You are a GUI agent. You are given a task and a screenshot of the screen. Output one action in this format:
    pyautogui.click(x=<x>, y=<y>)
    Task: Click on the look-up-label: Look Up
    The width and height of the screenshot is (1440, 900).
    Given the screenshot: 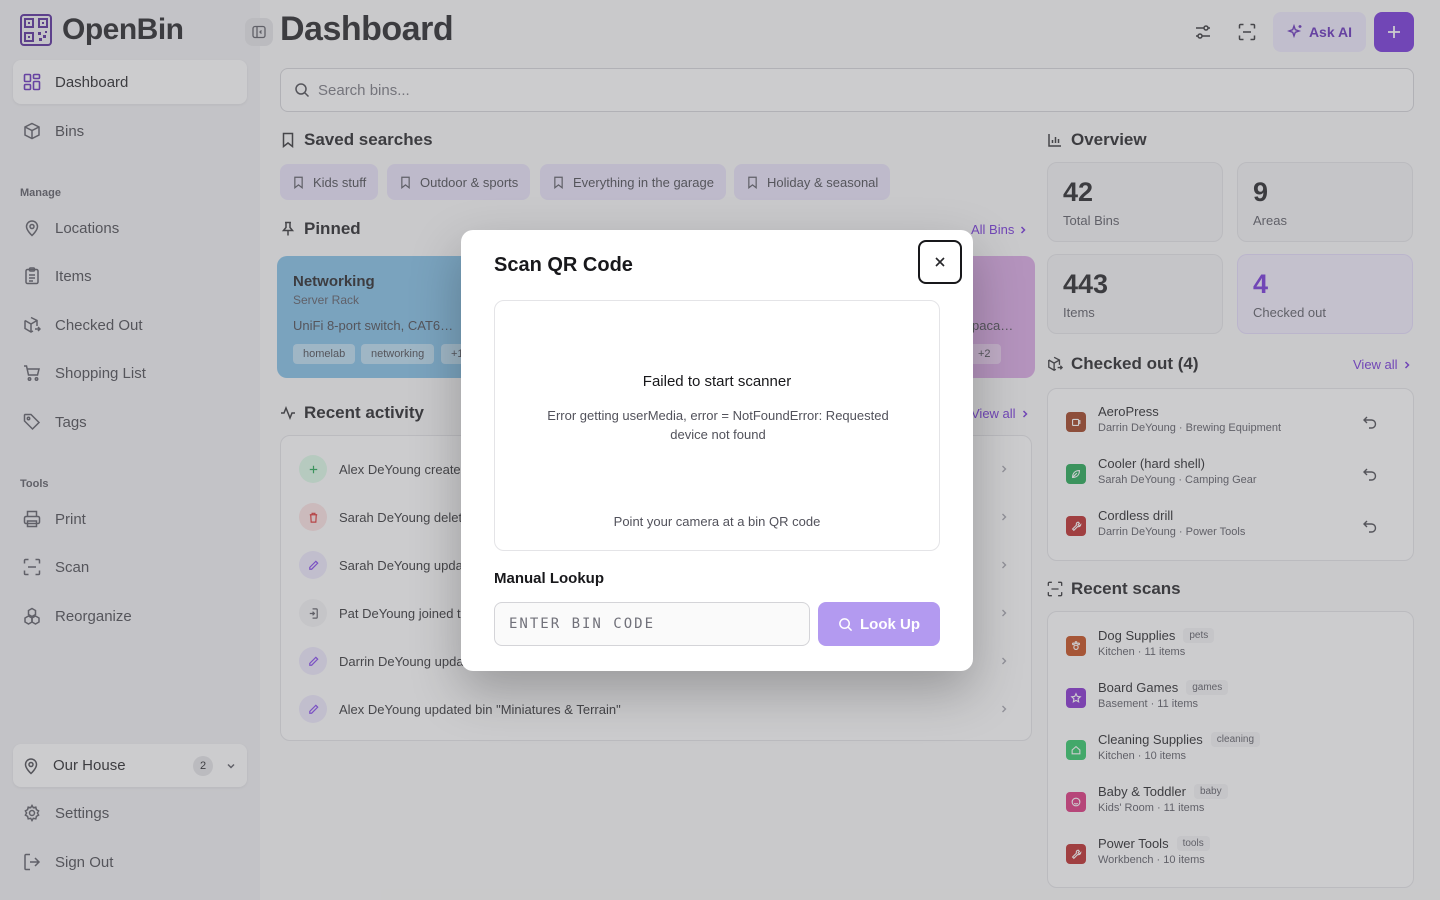 What is the action you would take?
    pyautogui.click(x=890, y=624)
    